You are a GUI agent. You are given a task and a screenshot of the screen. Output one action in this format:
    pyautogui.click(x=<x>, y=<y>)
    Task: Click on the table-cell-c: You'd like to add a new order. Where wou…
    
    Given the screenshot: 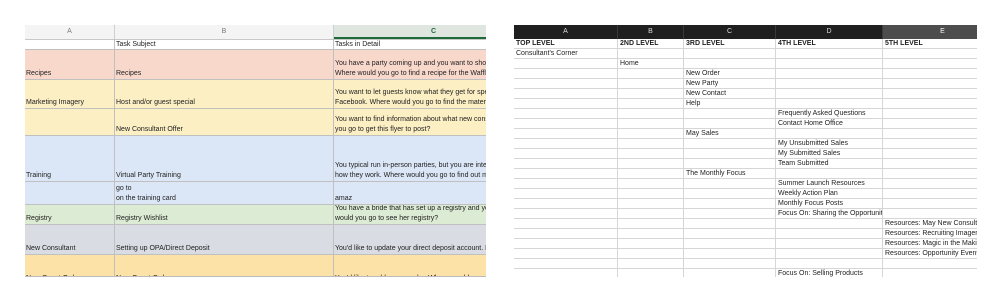 What is the action you would take?
    pyautogui.click(x=410, y=265)
    